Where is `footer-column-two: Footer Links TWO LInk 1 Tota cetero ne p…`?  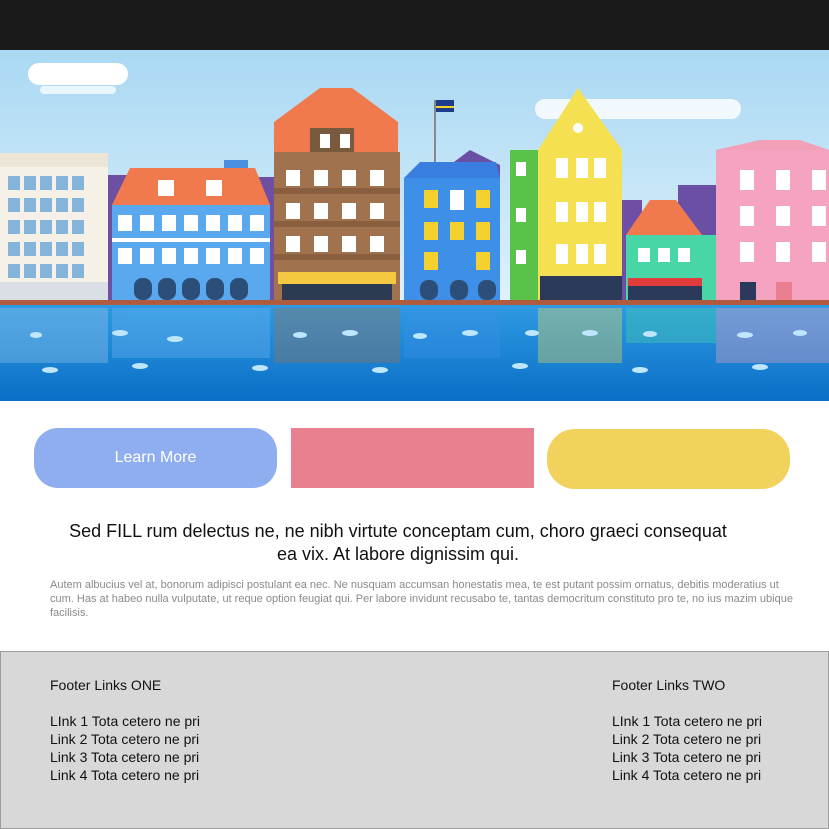 footer-column-two: Footer Links TWO LInk 1 Tota cetero ne p… is located at coordinates (687, 730).